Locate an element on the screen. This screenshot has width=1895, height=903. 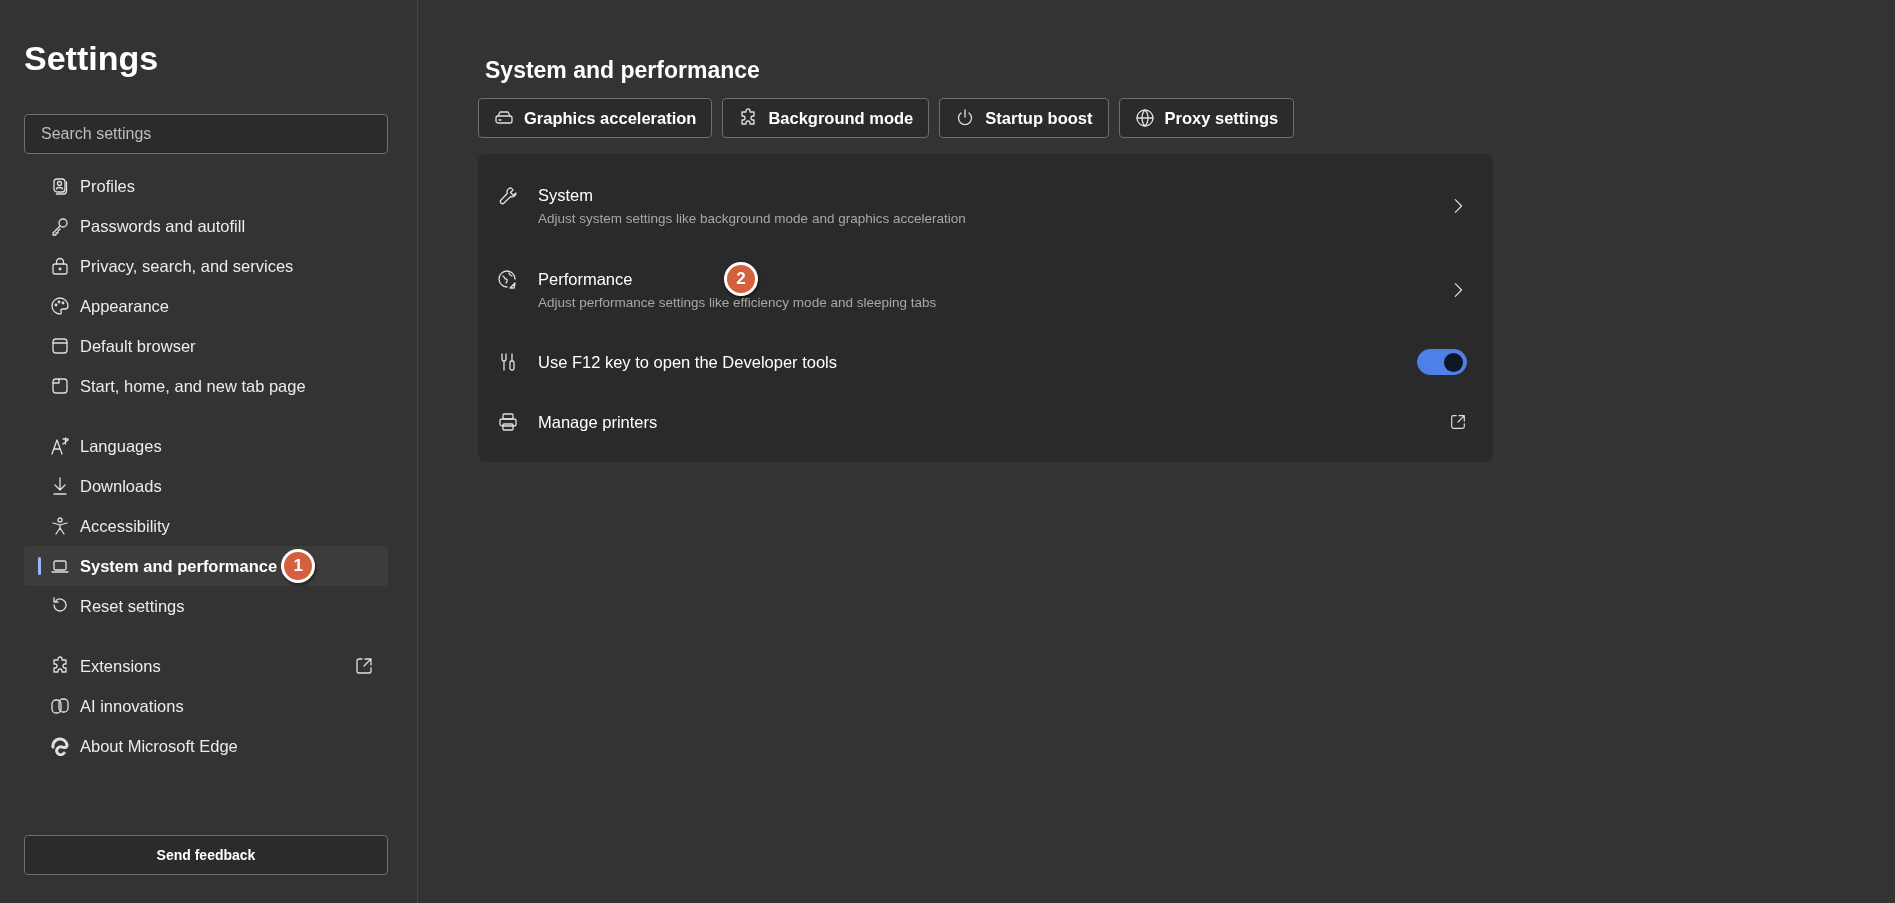
quick-link-button: Graphics acceleration is located at coordinates (595, 118).